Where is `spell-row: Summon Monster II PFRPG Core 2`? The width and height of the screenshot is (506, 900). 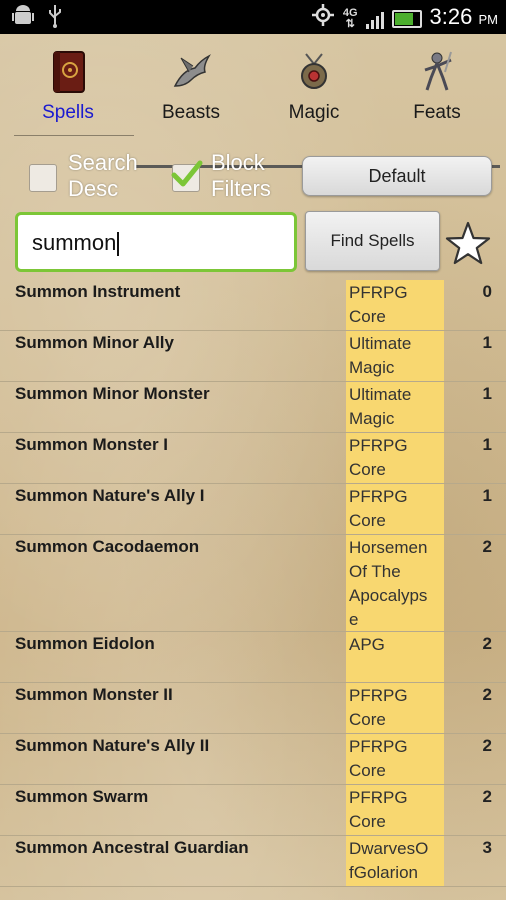
spell-row: Summon Monster II PFRPG Core 2 is located at coordinates (253, 708).